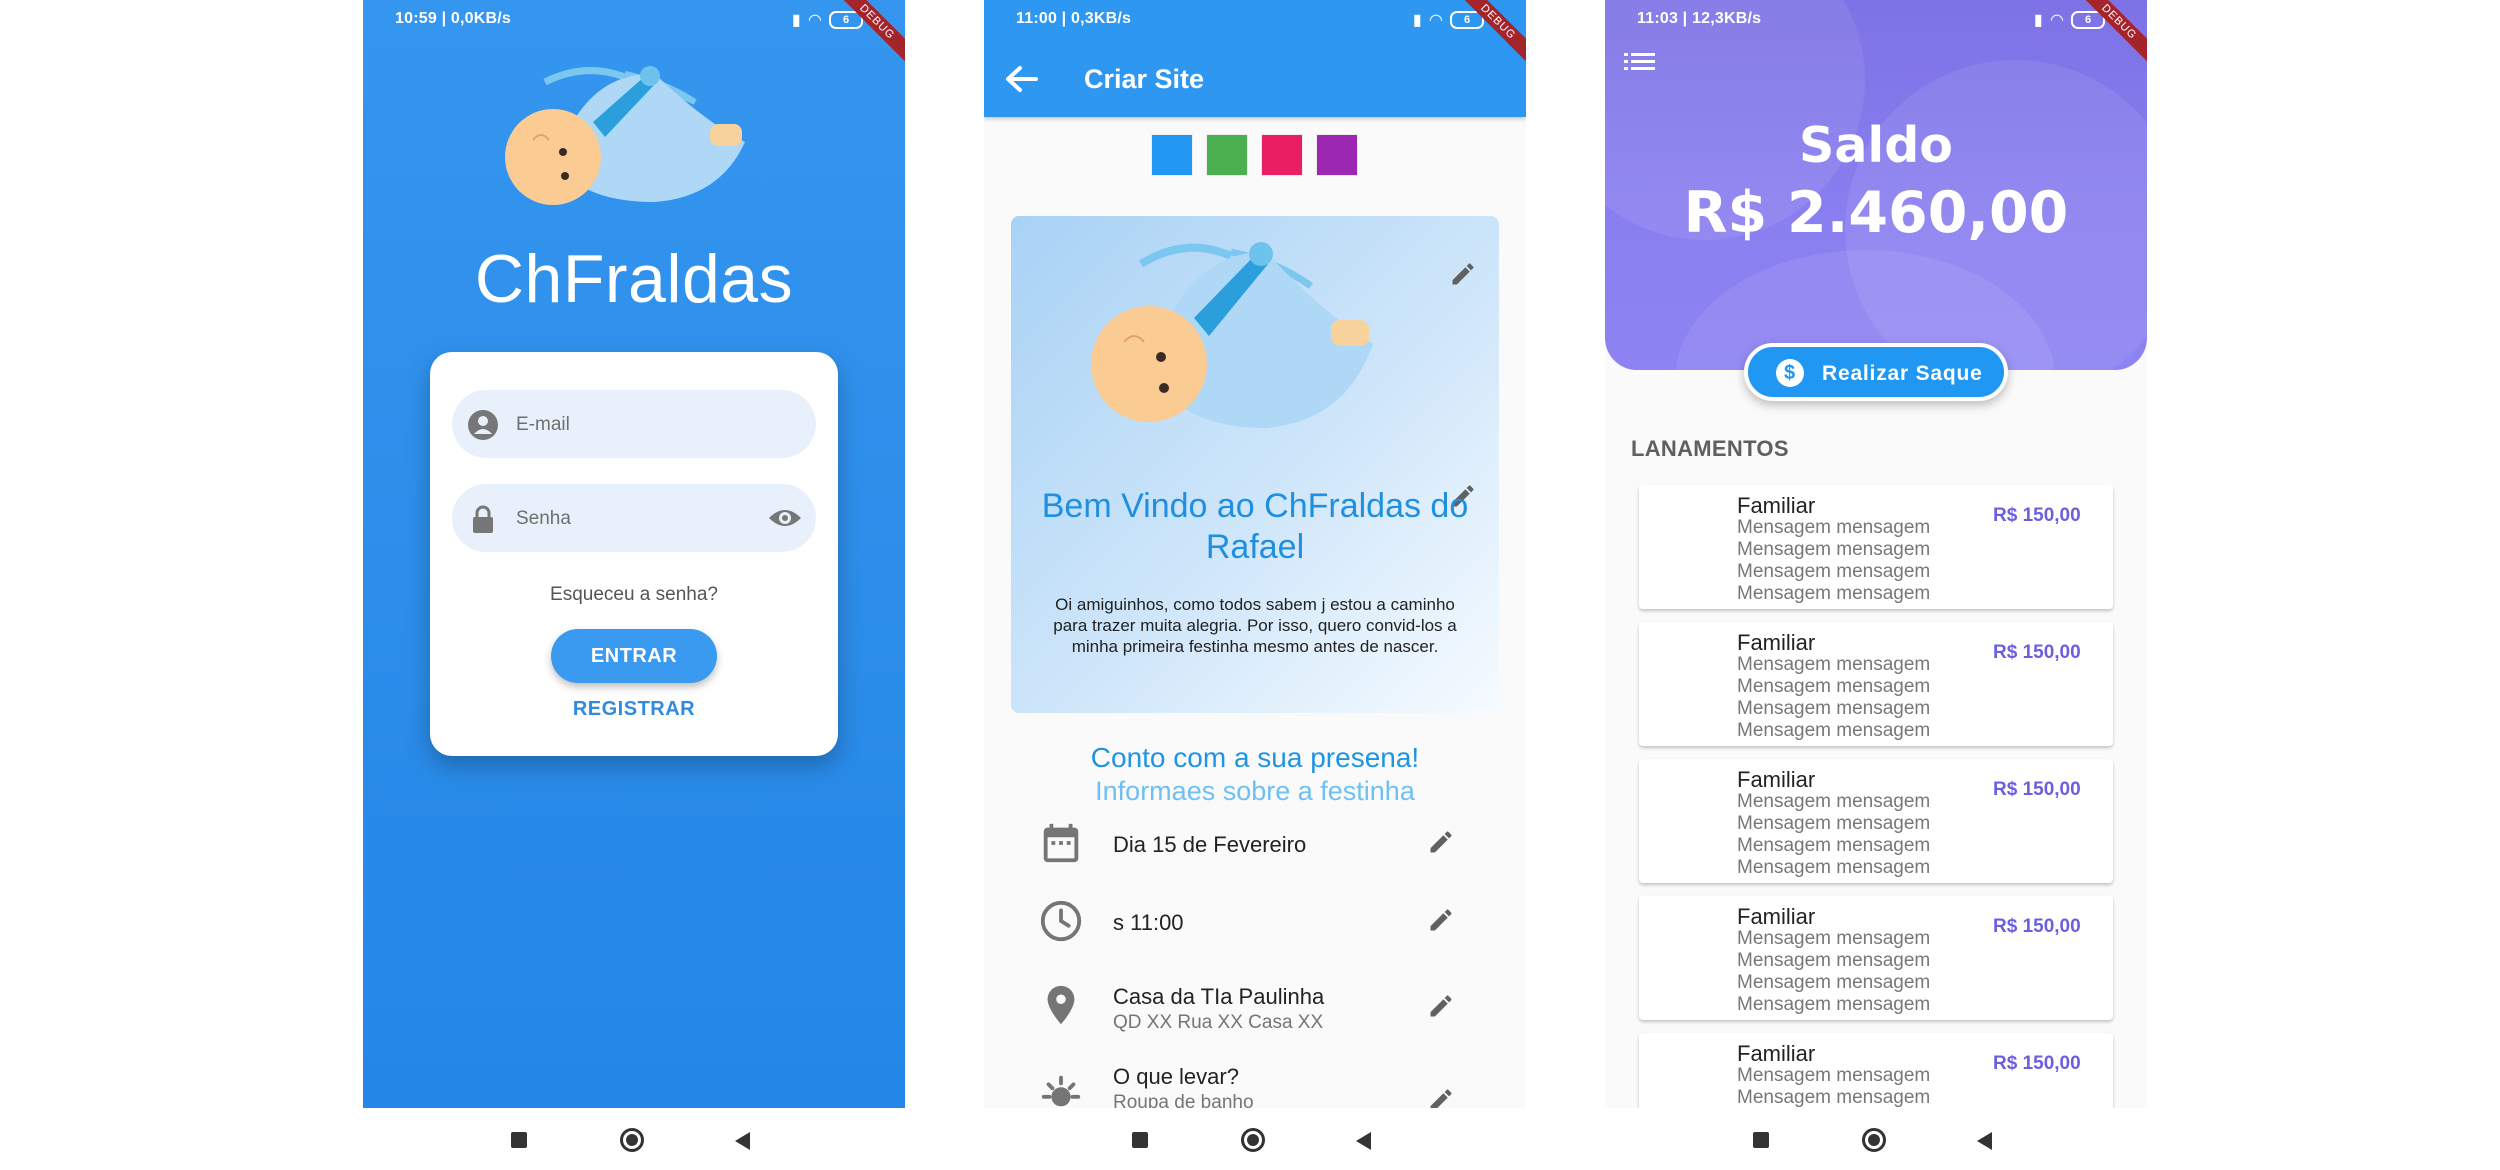 This screenshot has height=1170, width=2500. What do you see at coordinates (1255, 791) in the screenshot?
I see `party-info-title: Informaes sobre a festinha` at bounding box center [1255, 791].